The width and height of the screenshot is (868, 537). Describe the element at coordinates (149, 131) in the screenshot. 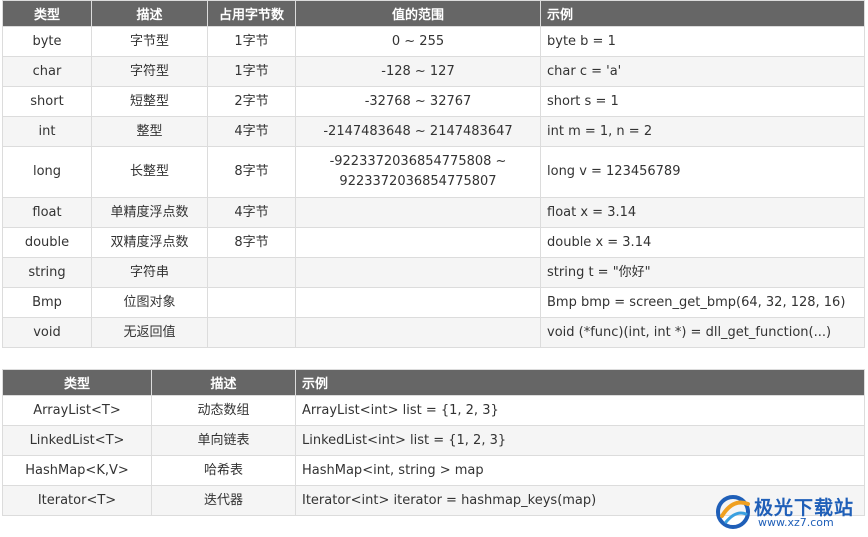

I see `cell-desc: 整型` at that location.